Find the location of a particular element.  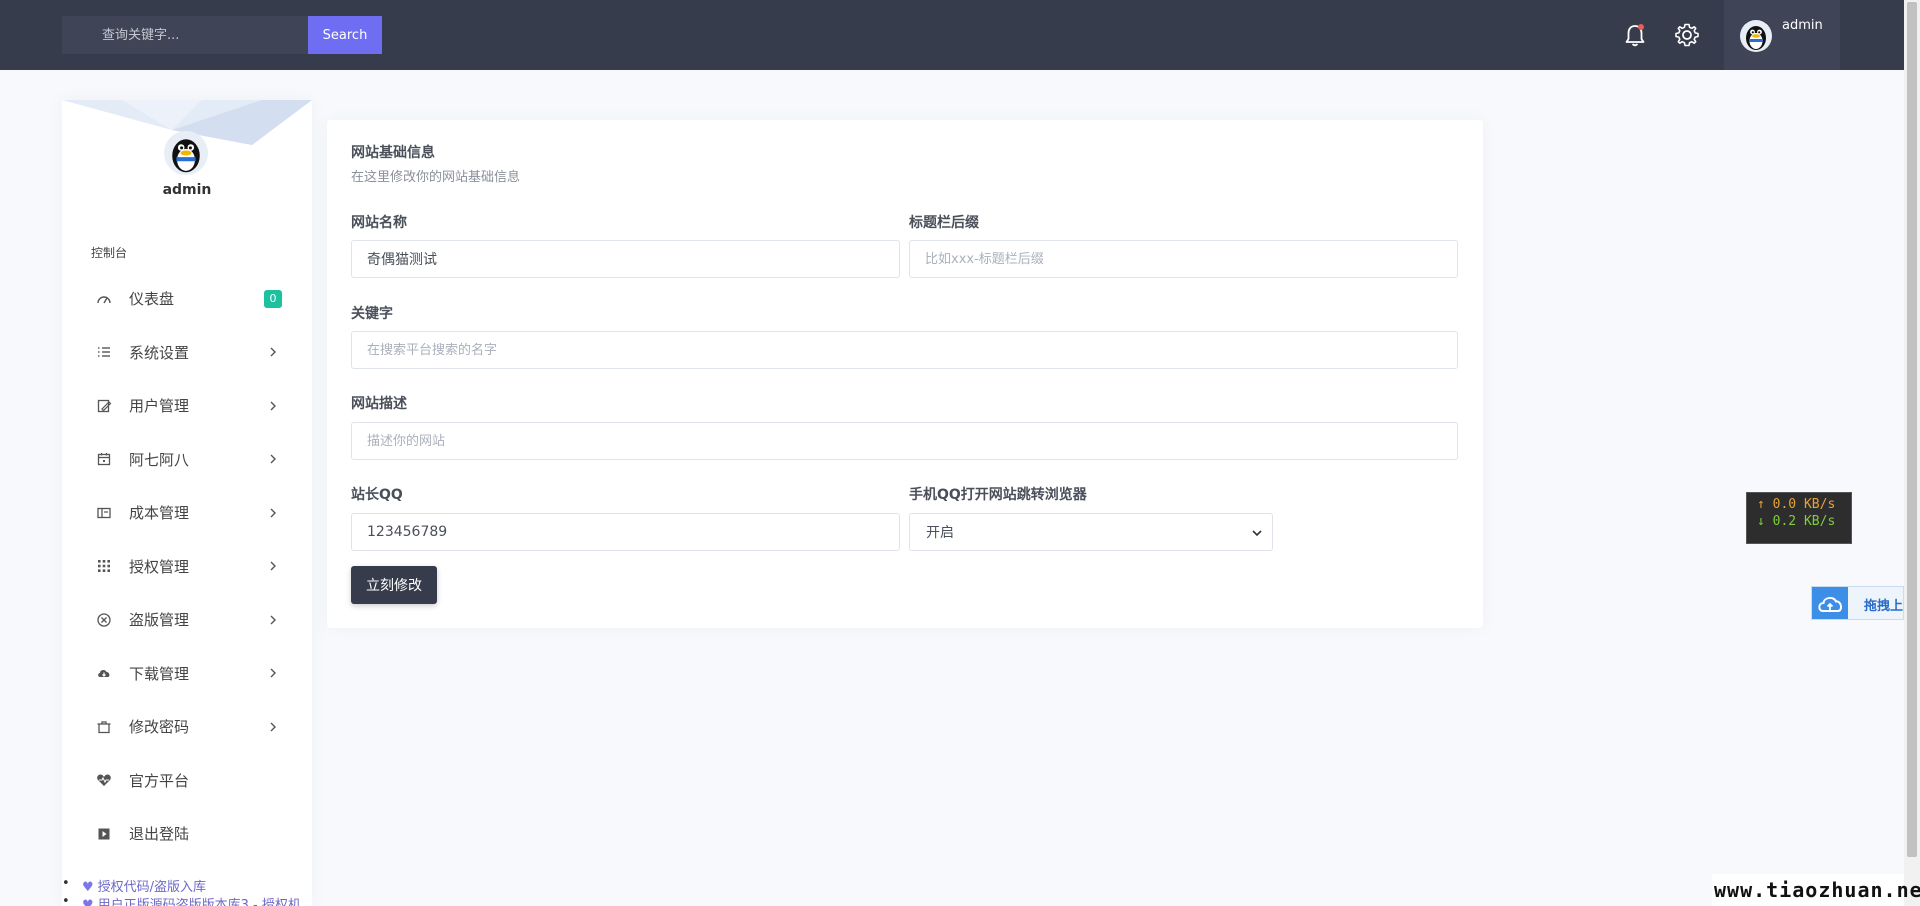

watermark: www.tiaozhuan.net is located at coordinates (1816, 890).